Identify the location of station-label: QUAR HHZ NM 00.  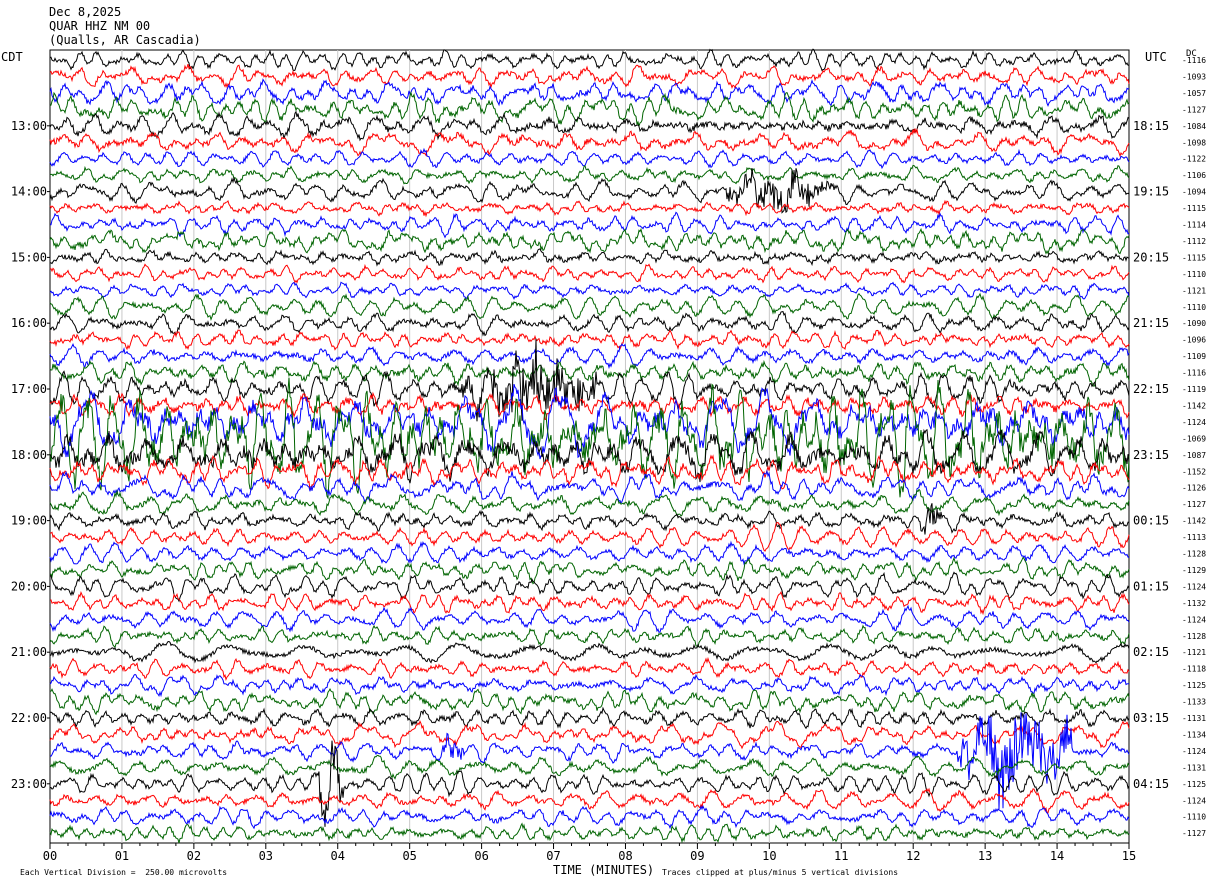
(100, 26).